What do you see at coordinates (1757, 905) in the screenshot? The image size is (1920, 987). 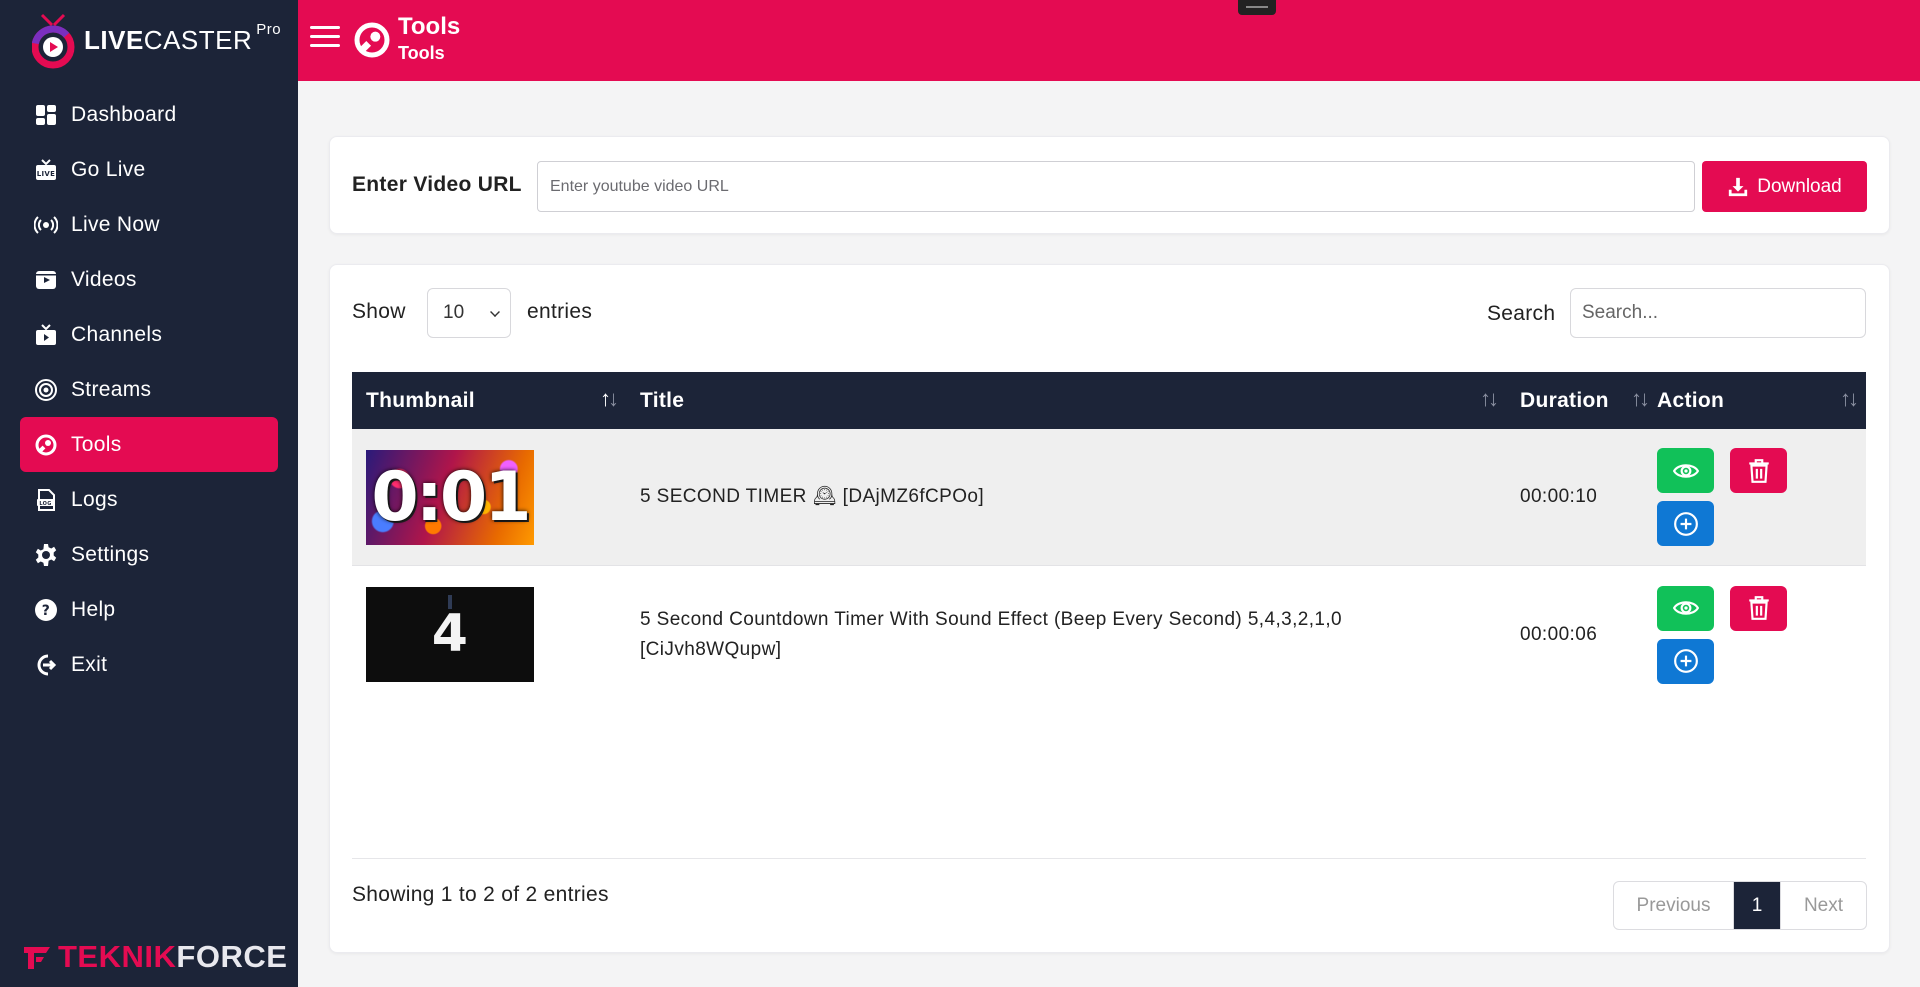 I see `page-1-button: 1` at bounding box center [1757, 905].